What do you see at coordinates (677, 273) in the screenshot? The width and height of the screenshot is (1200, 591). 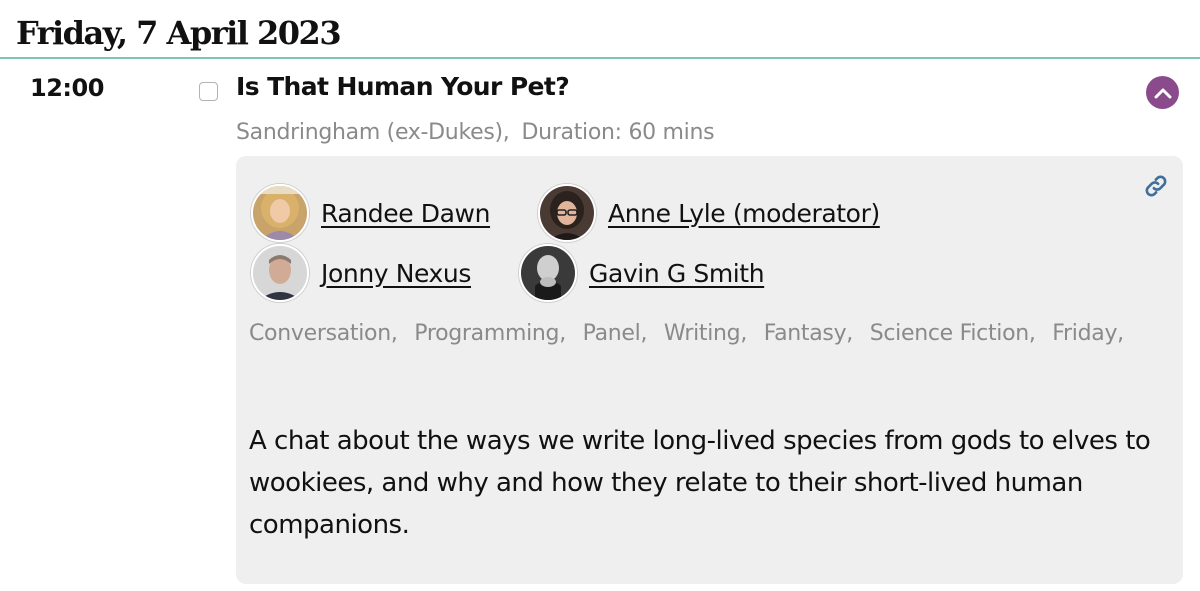 I see `participant-name: Gavin G Smith` at bounding box center [677, 273].